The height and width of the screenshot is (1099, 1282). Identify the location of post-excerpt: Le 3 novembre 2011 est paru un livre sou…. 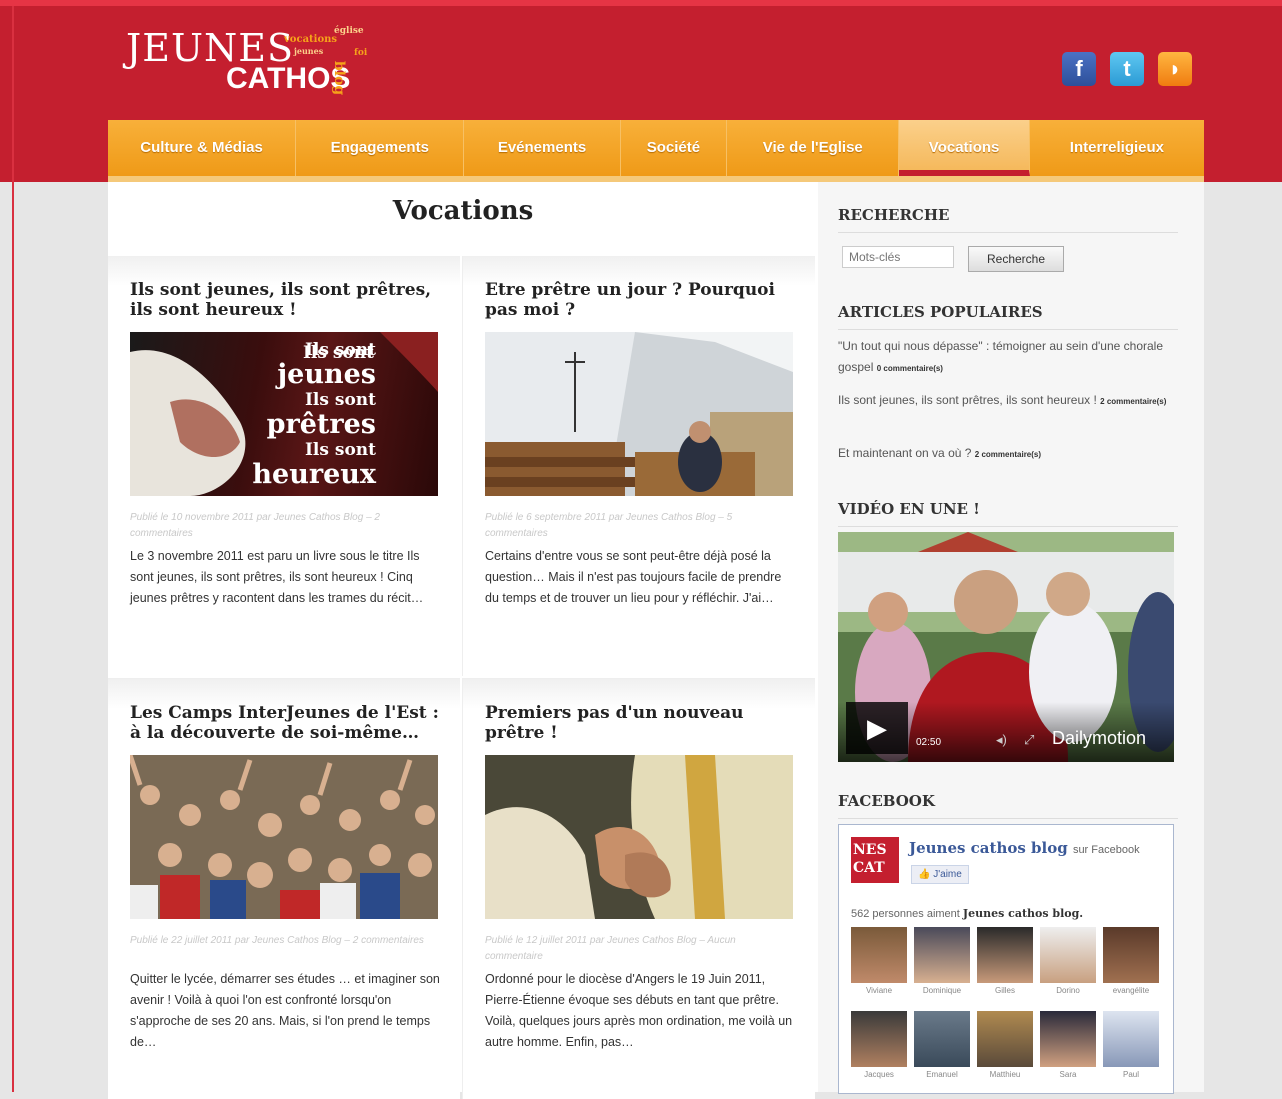
(277, 577).